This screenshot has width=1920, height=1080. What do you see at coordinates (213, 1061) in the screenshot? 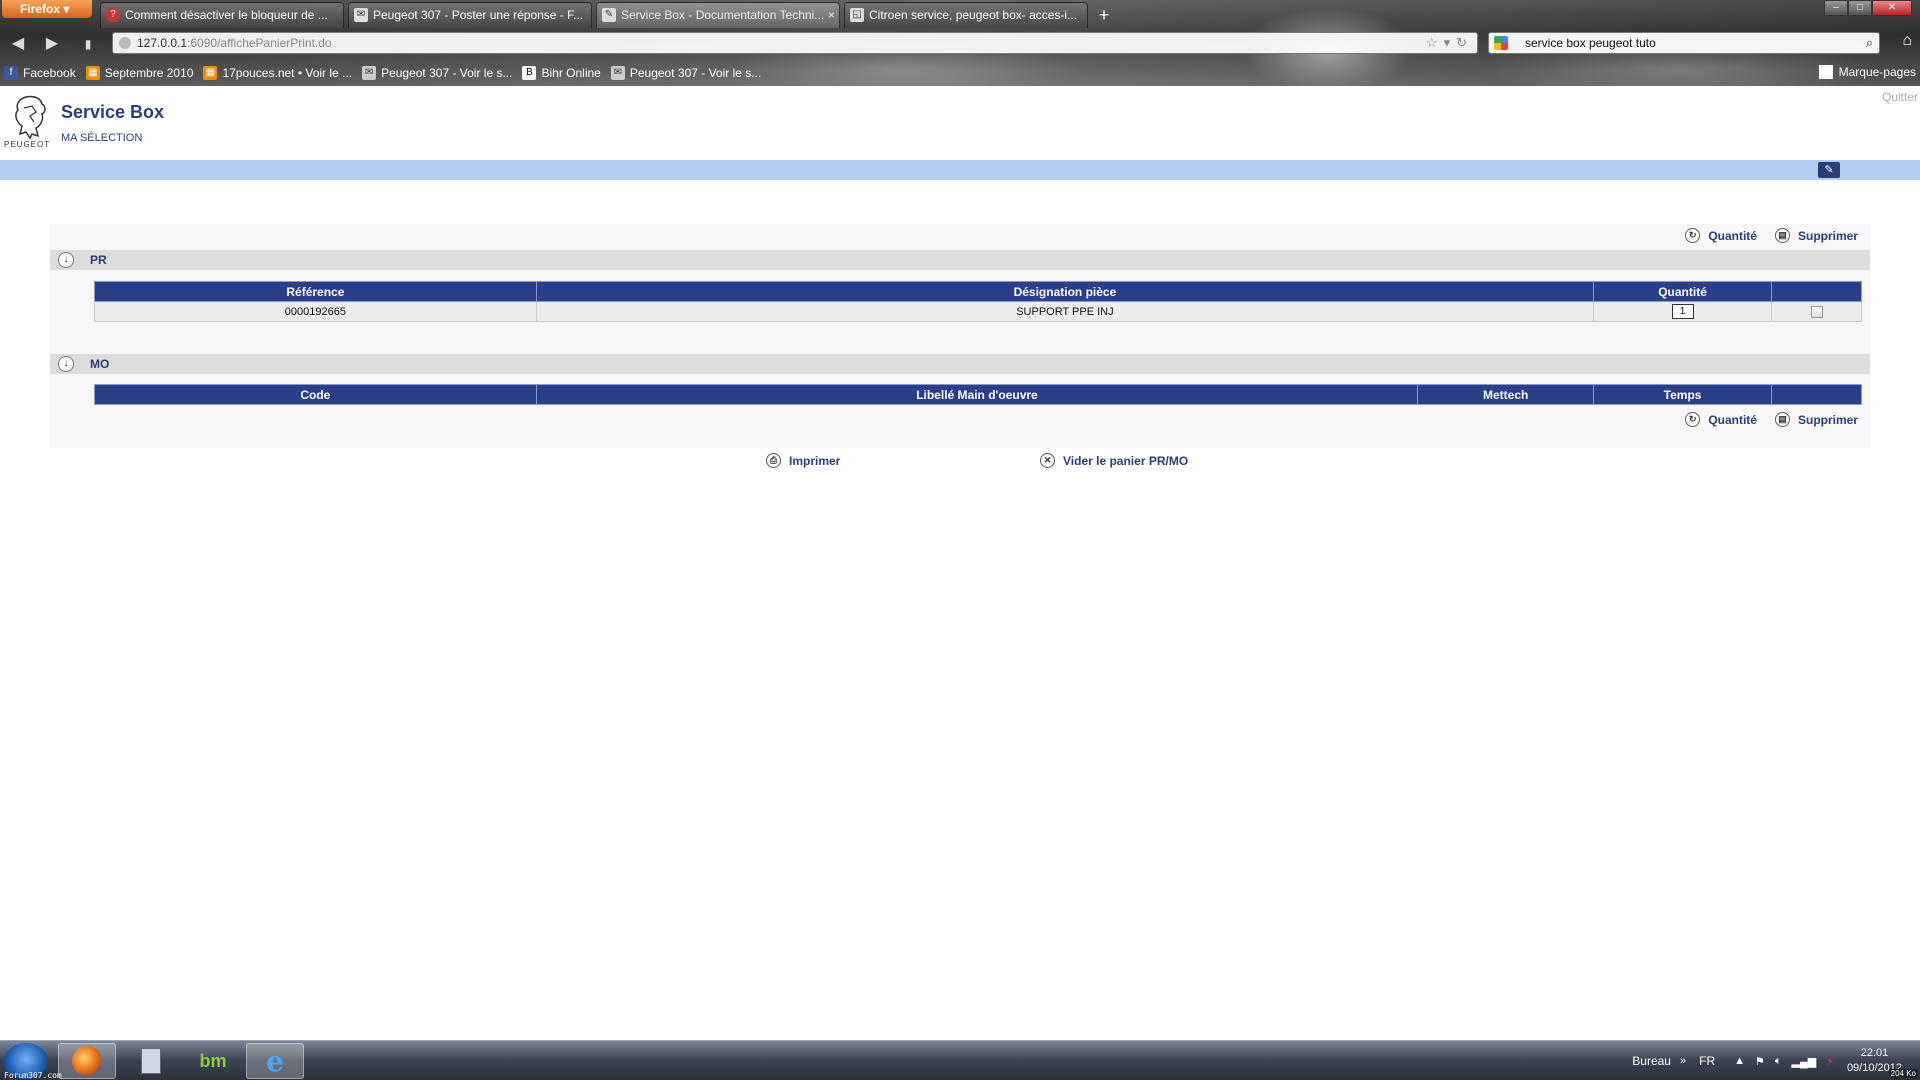
I see `taskbar-bm: bm` at bounding box center [213, 1061].